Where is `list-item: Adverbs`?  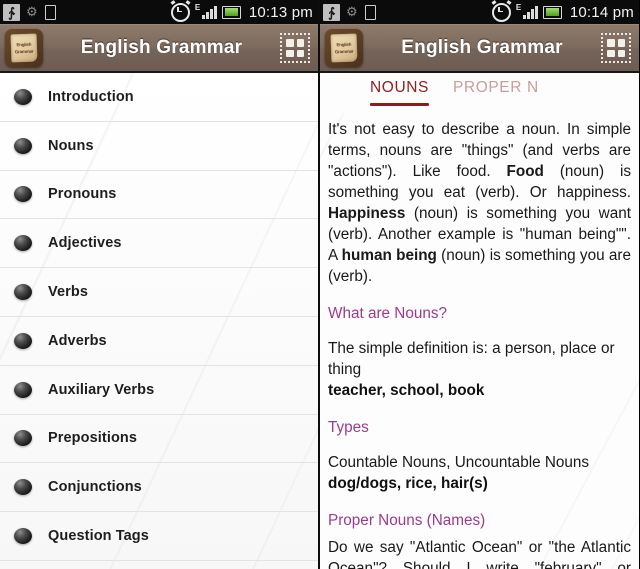
list-item: Adverbs is located at coordinates (159, 341).